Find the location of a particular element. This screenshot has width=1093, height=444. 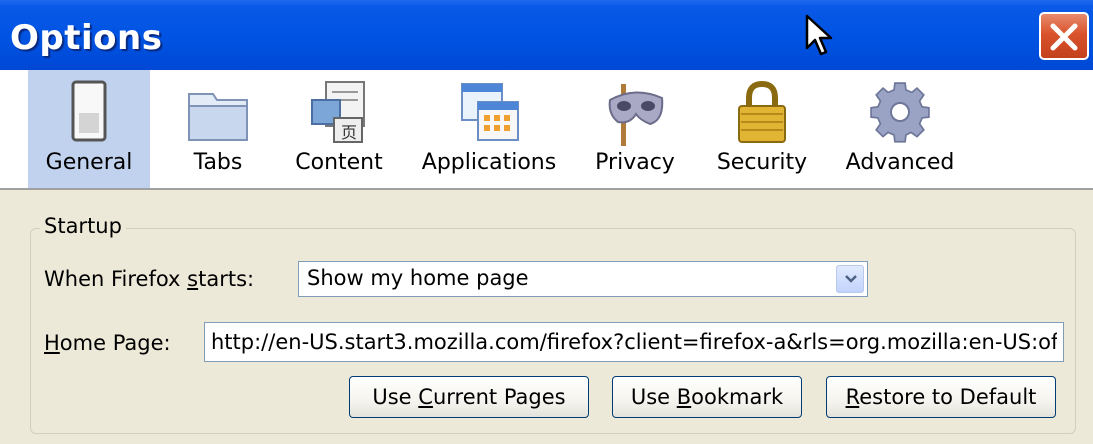

privacy-mask-icon is located at coordinates (636, 115).